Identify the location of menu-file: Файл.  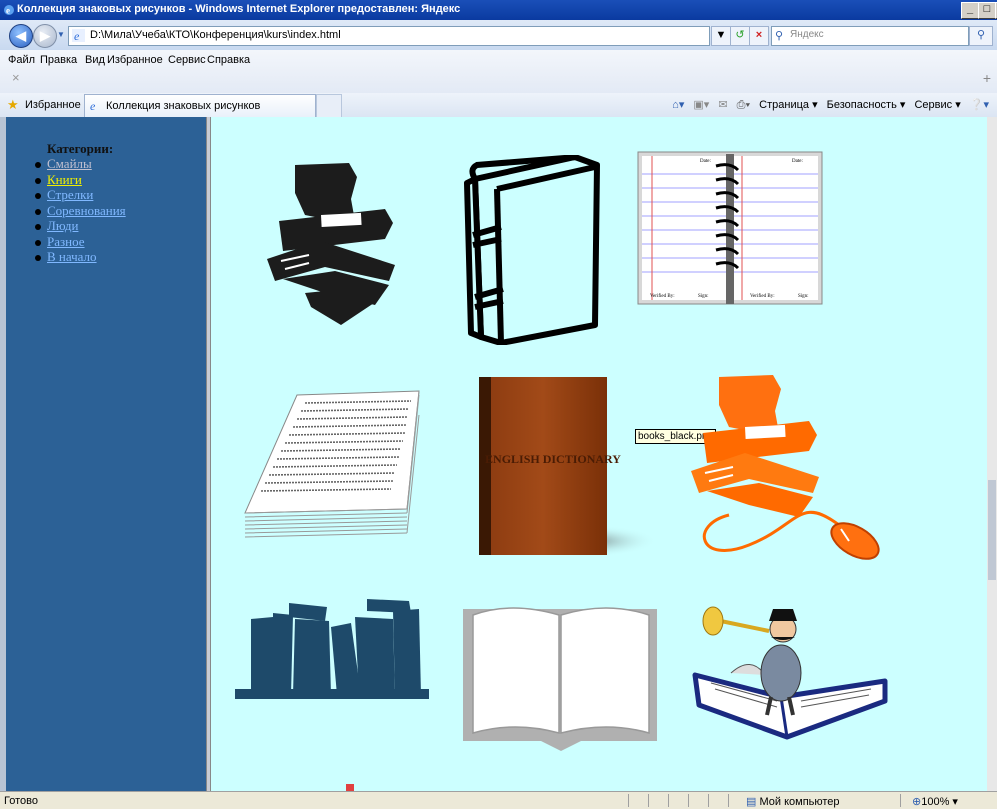
(21, 60).